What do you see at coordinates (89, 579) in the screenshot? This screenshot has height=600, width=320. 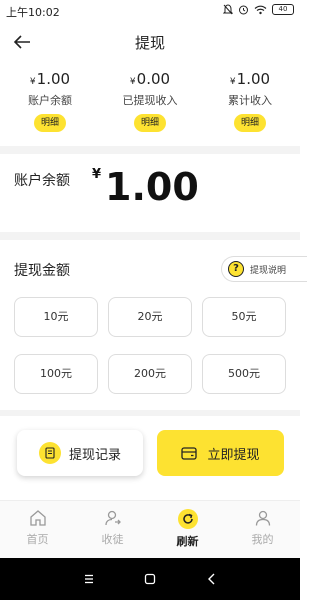 I see `menu-icon` at bounding box center [89, 579].